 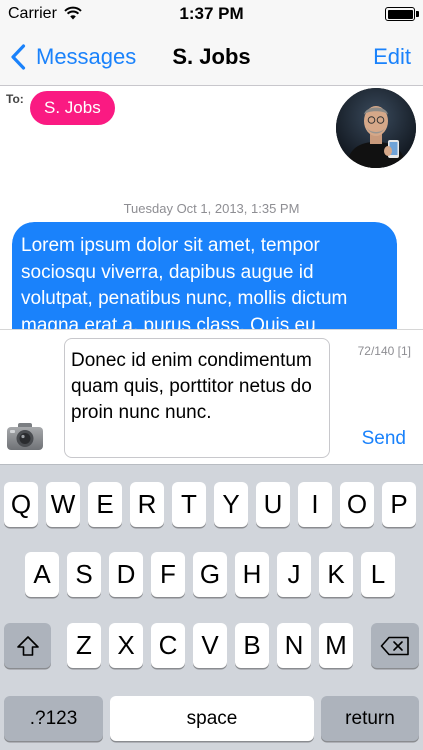 What do you see at coordinates (315, 504) in the screenshot?
I see `key-i: I` at bounding box center [315, 504].